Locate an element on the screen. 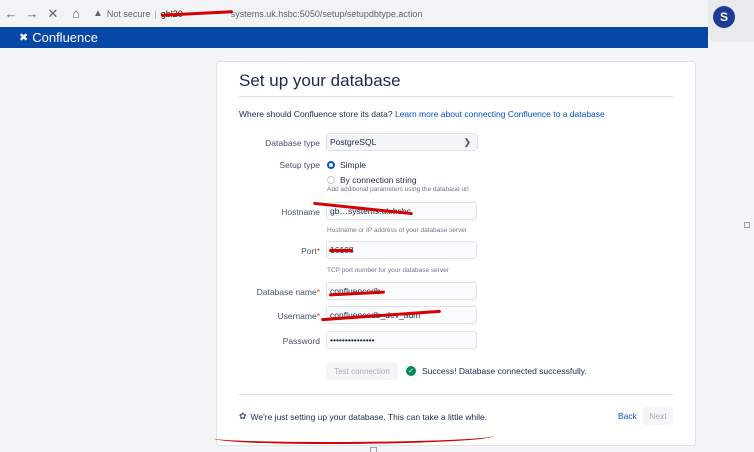 This screenshot has width=754, height=452. extension-icon: S is located at coordinates (724, 17).